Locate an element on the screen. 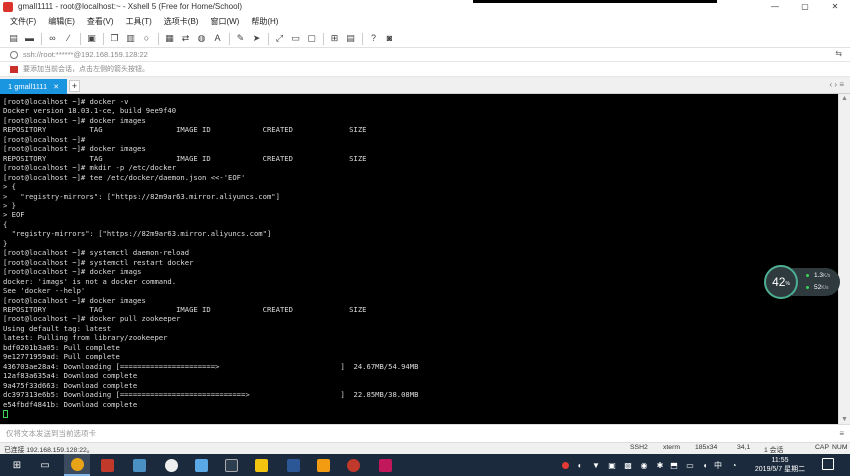 This screenshot has height=476, width=850. send-menu-icon: ≡ is located at coordinates (841, 433).